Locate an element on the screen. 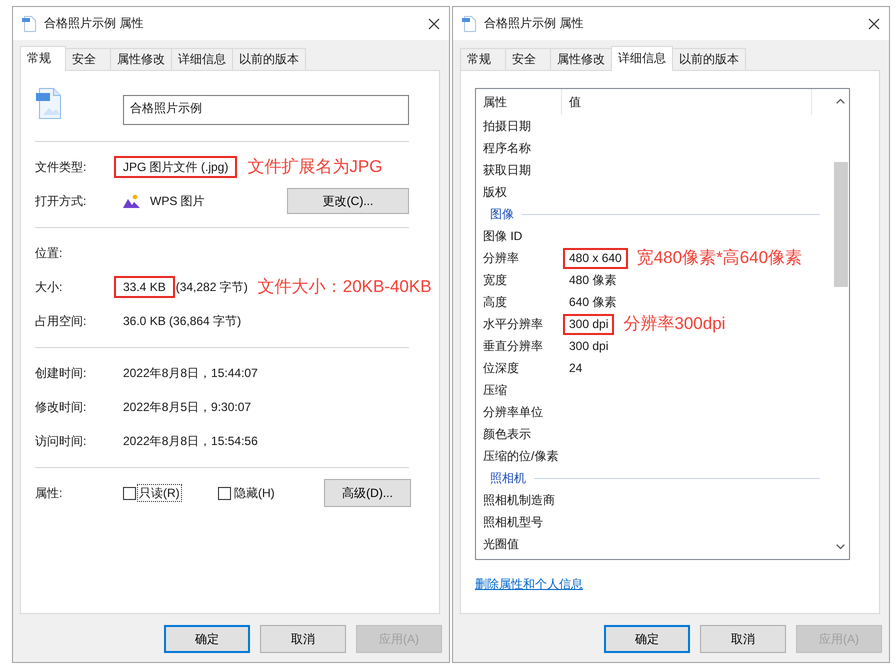  property-label: 大小: is located at coordinates (49, 287).